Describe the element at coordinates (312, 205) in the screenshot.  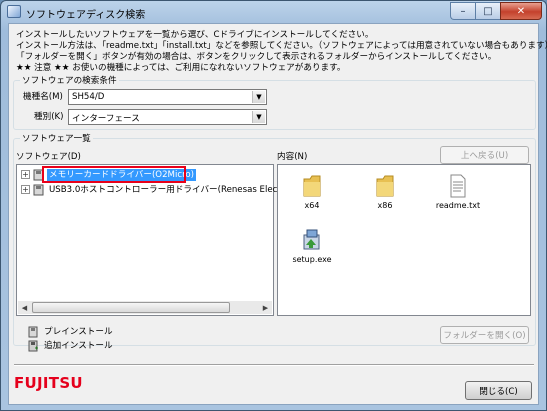
I see `file-name: x64` at that location.